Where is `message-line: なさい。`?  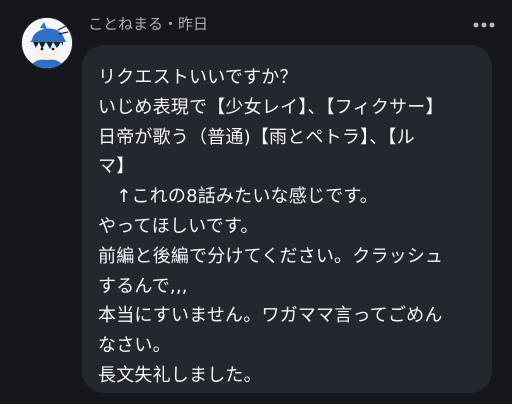
message-line: なさい。 is located at coordinates (134, 346).